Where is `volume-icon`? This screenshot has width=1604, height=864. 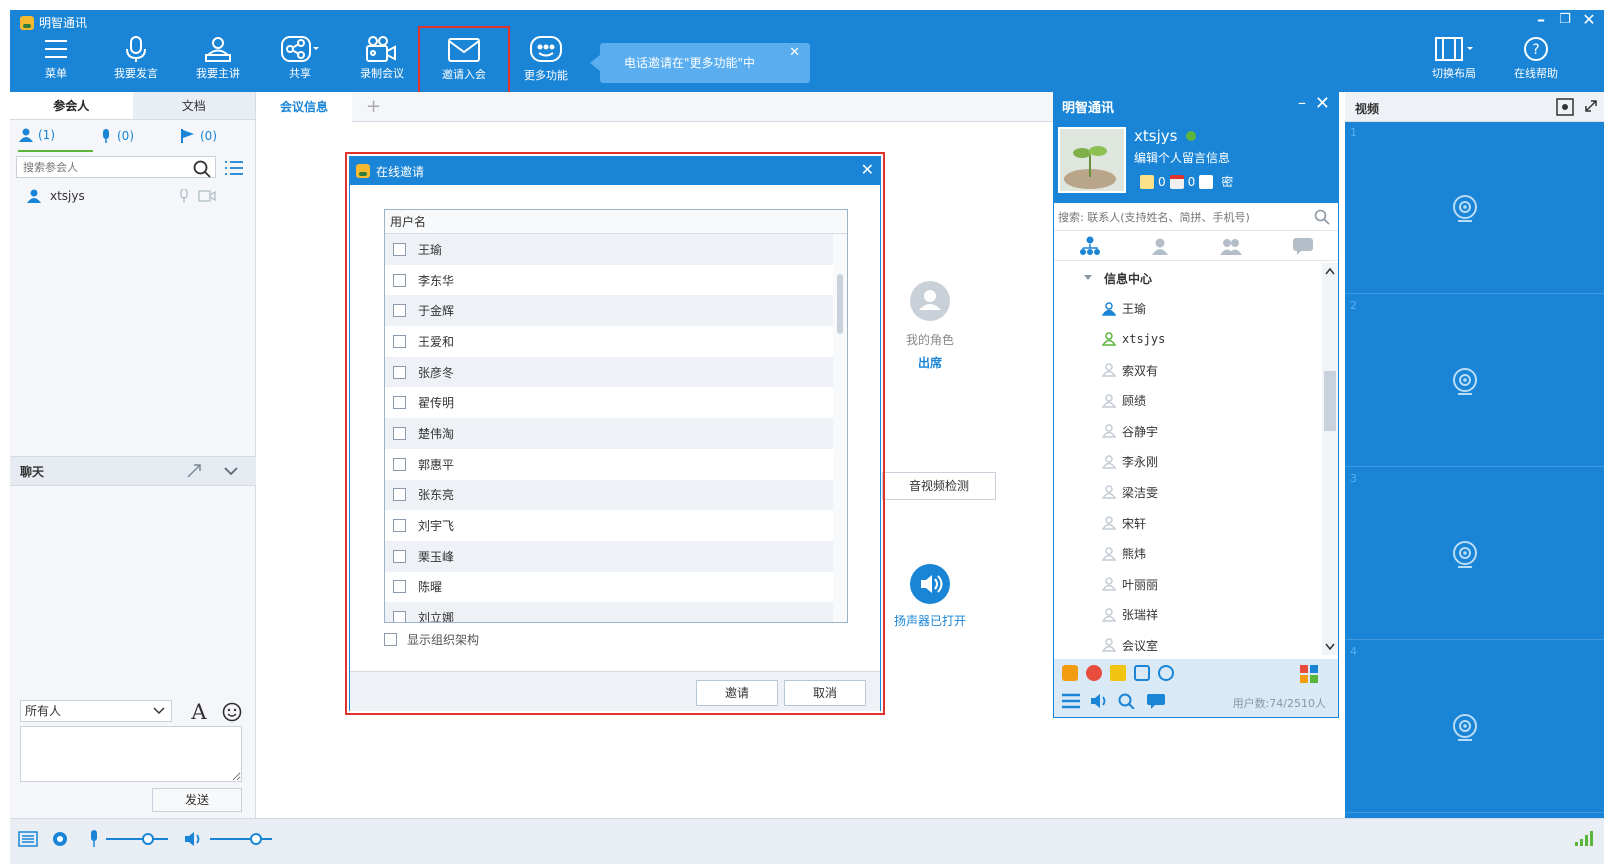
volume-icon is located at coordinates (1099, 701).